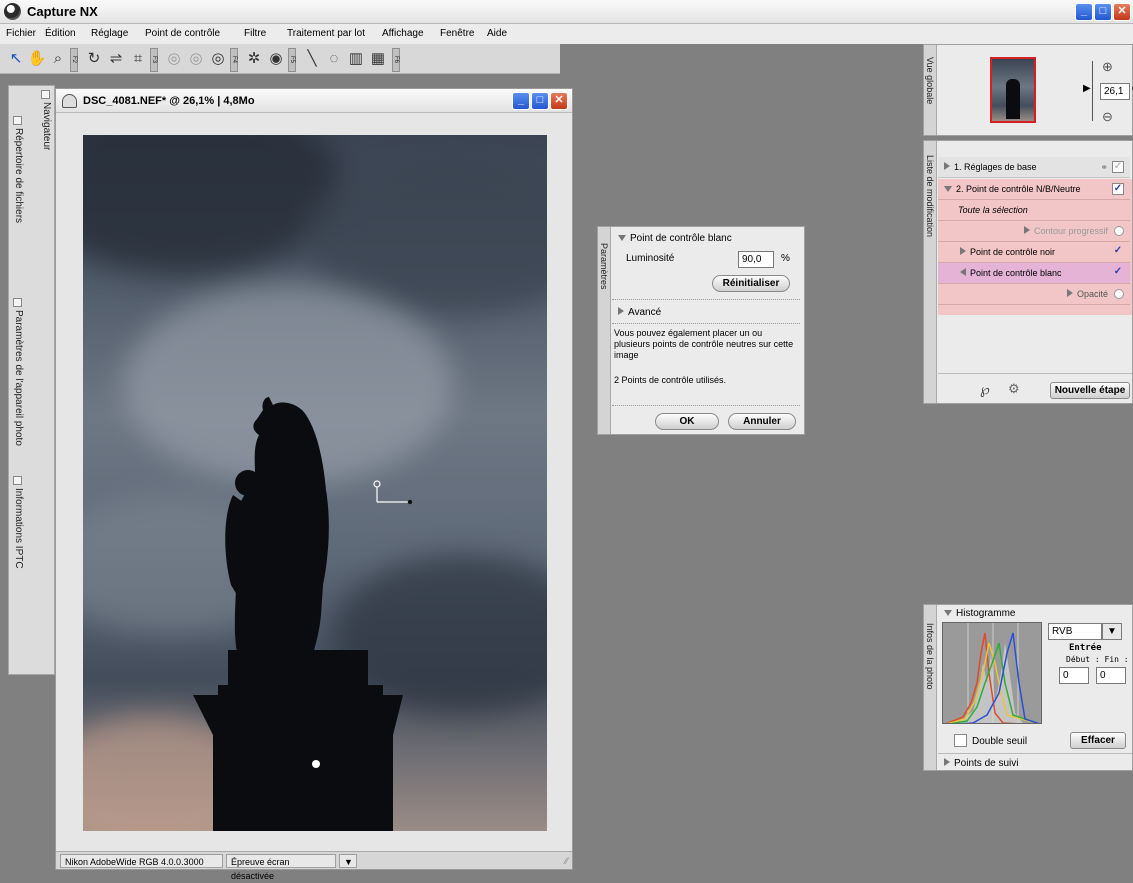 Image resolution: width=1133 pixels, height=883 pixels. What do you see at coordinates (604, 330) in the screenshot?
I see `parametres-tab: Paramètres` at bounding box center [604, 330].